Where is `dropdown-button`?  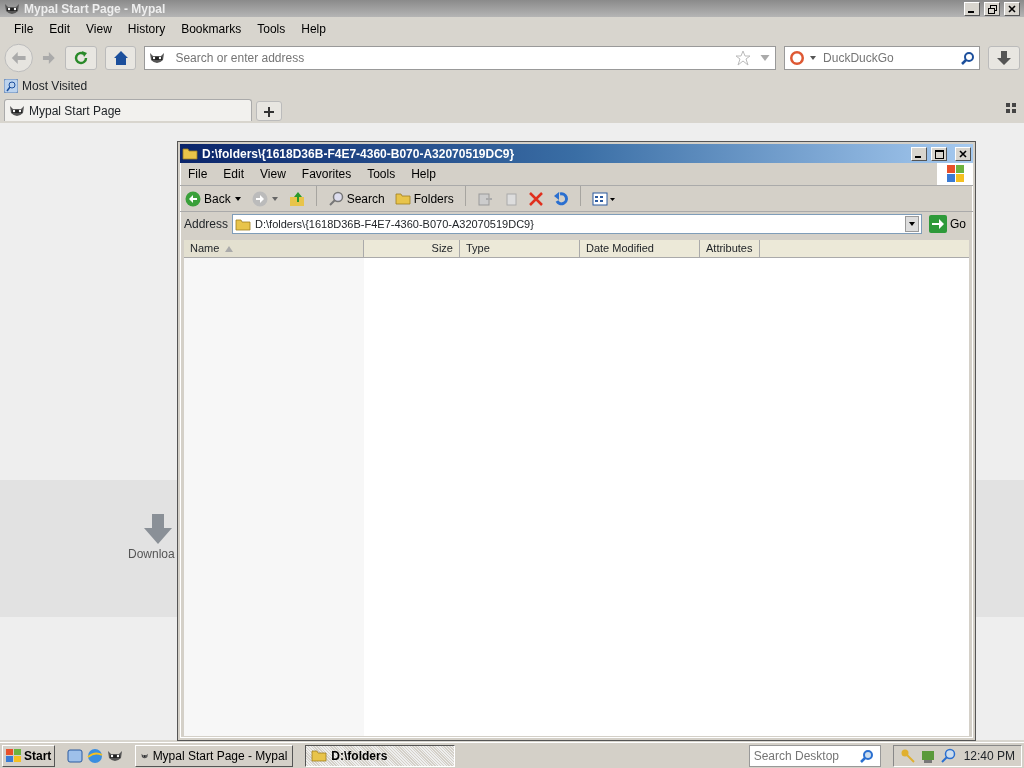
dropdown-button is located at coordinates (912, 224).